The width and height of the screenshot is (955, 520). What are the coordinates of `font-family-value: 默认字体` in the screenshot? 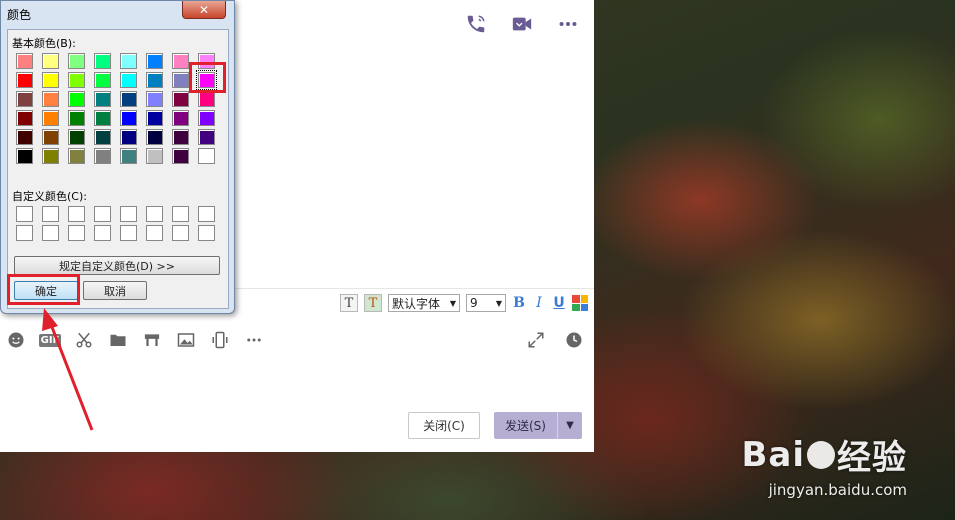 It's located at (416, 303).